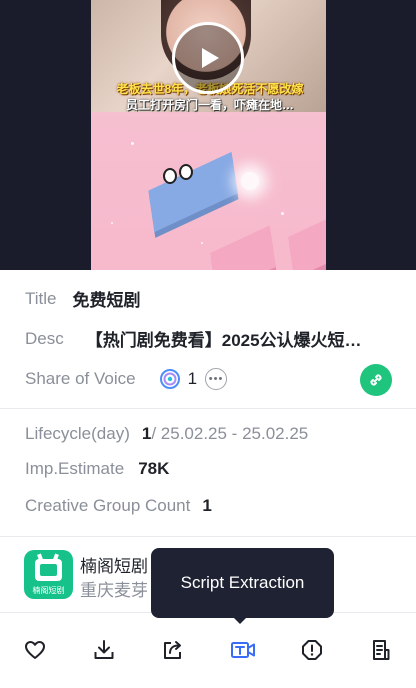 The height and width of the screenshot is (688, 416). I want to click on cgc-row: Creative Group Count 1, so click(118, 506).